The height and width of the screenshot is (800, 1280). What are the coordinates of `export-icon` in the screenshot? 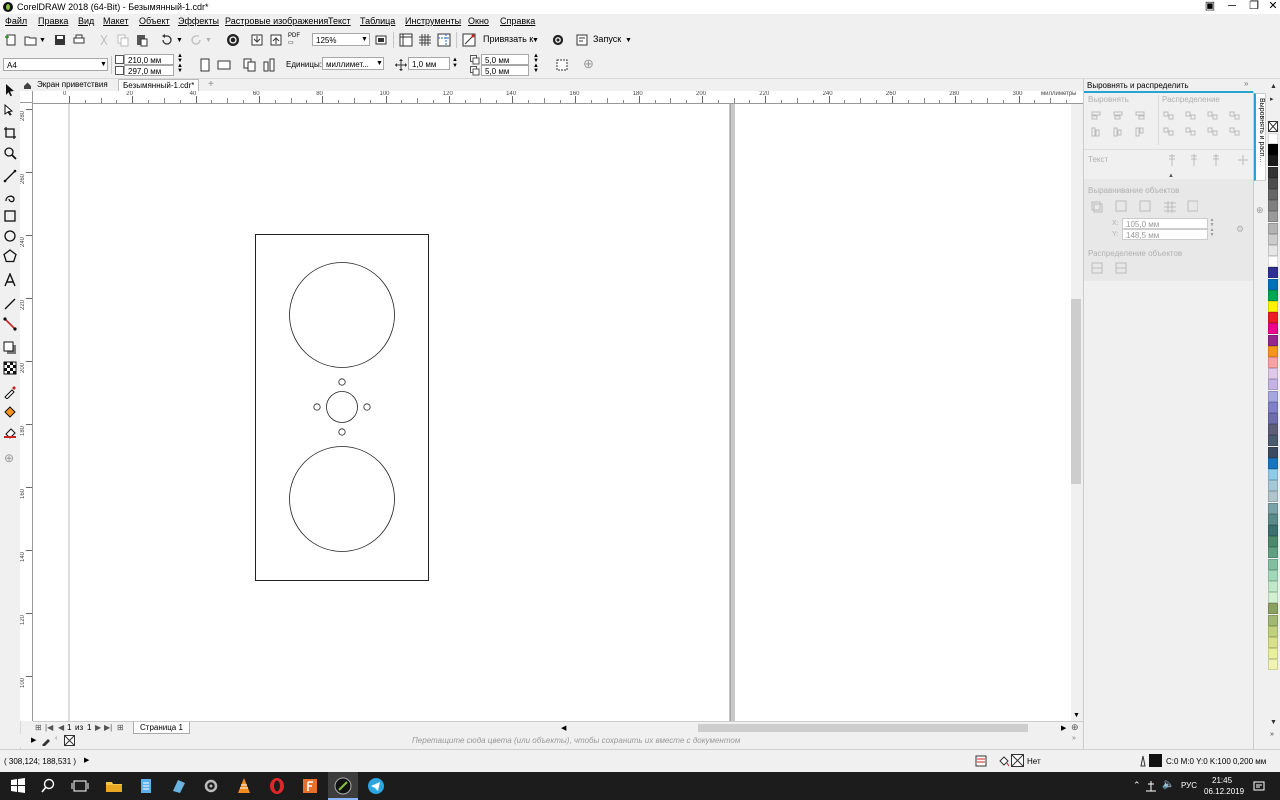 It's located at (276, 40).